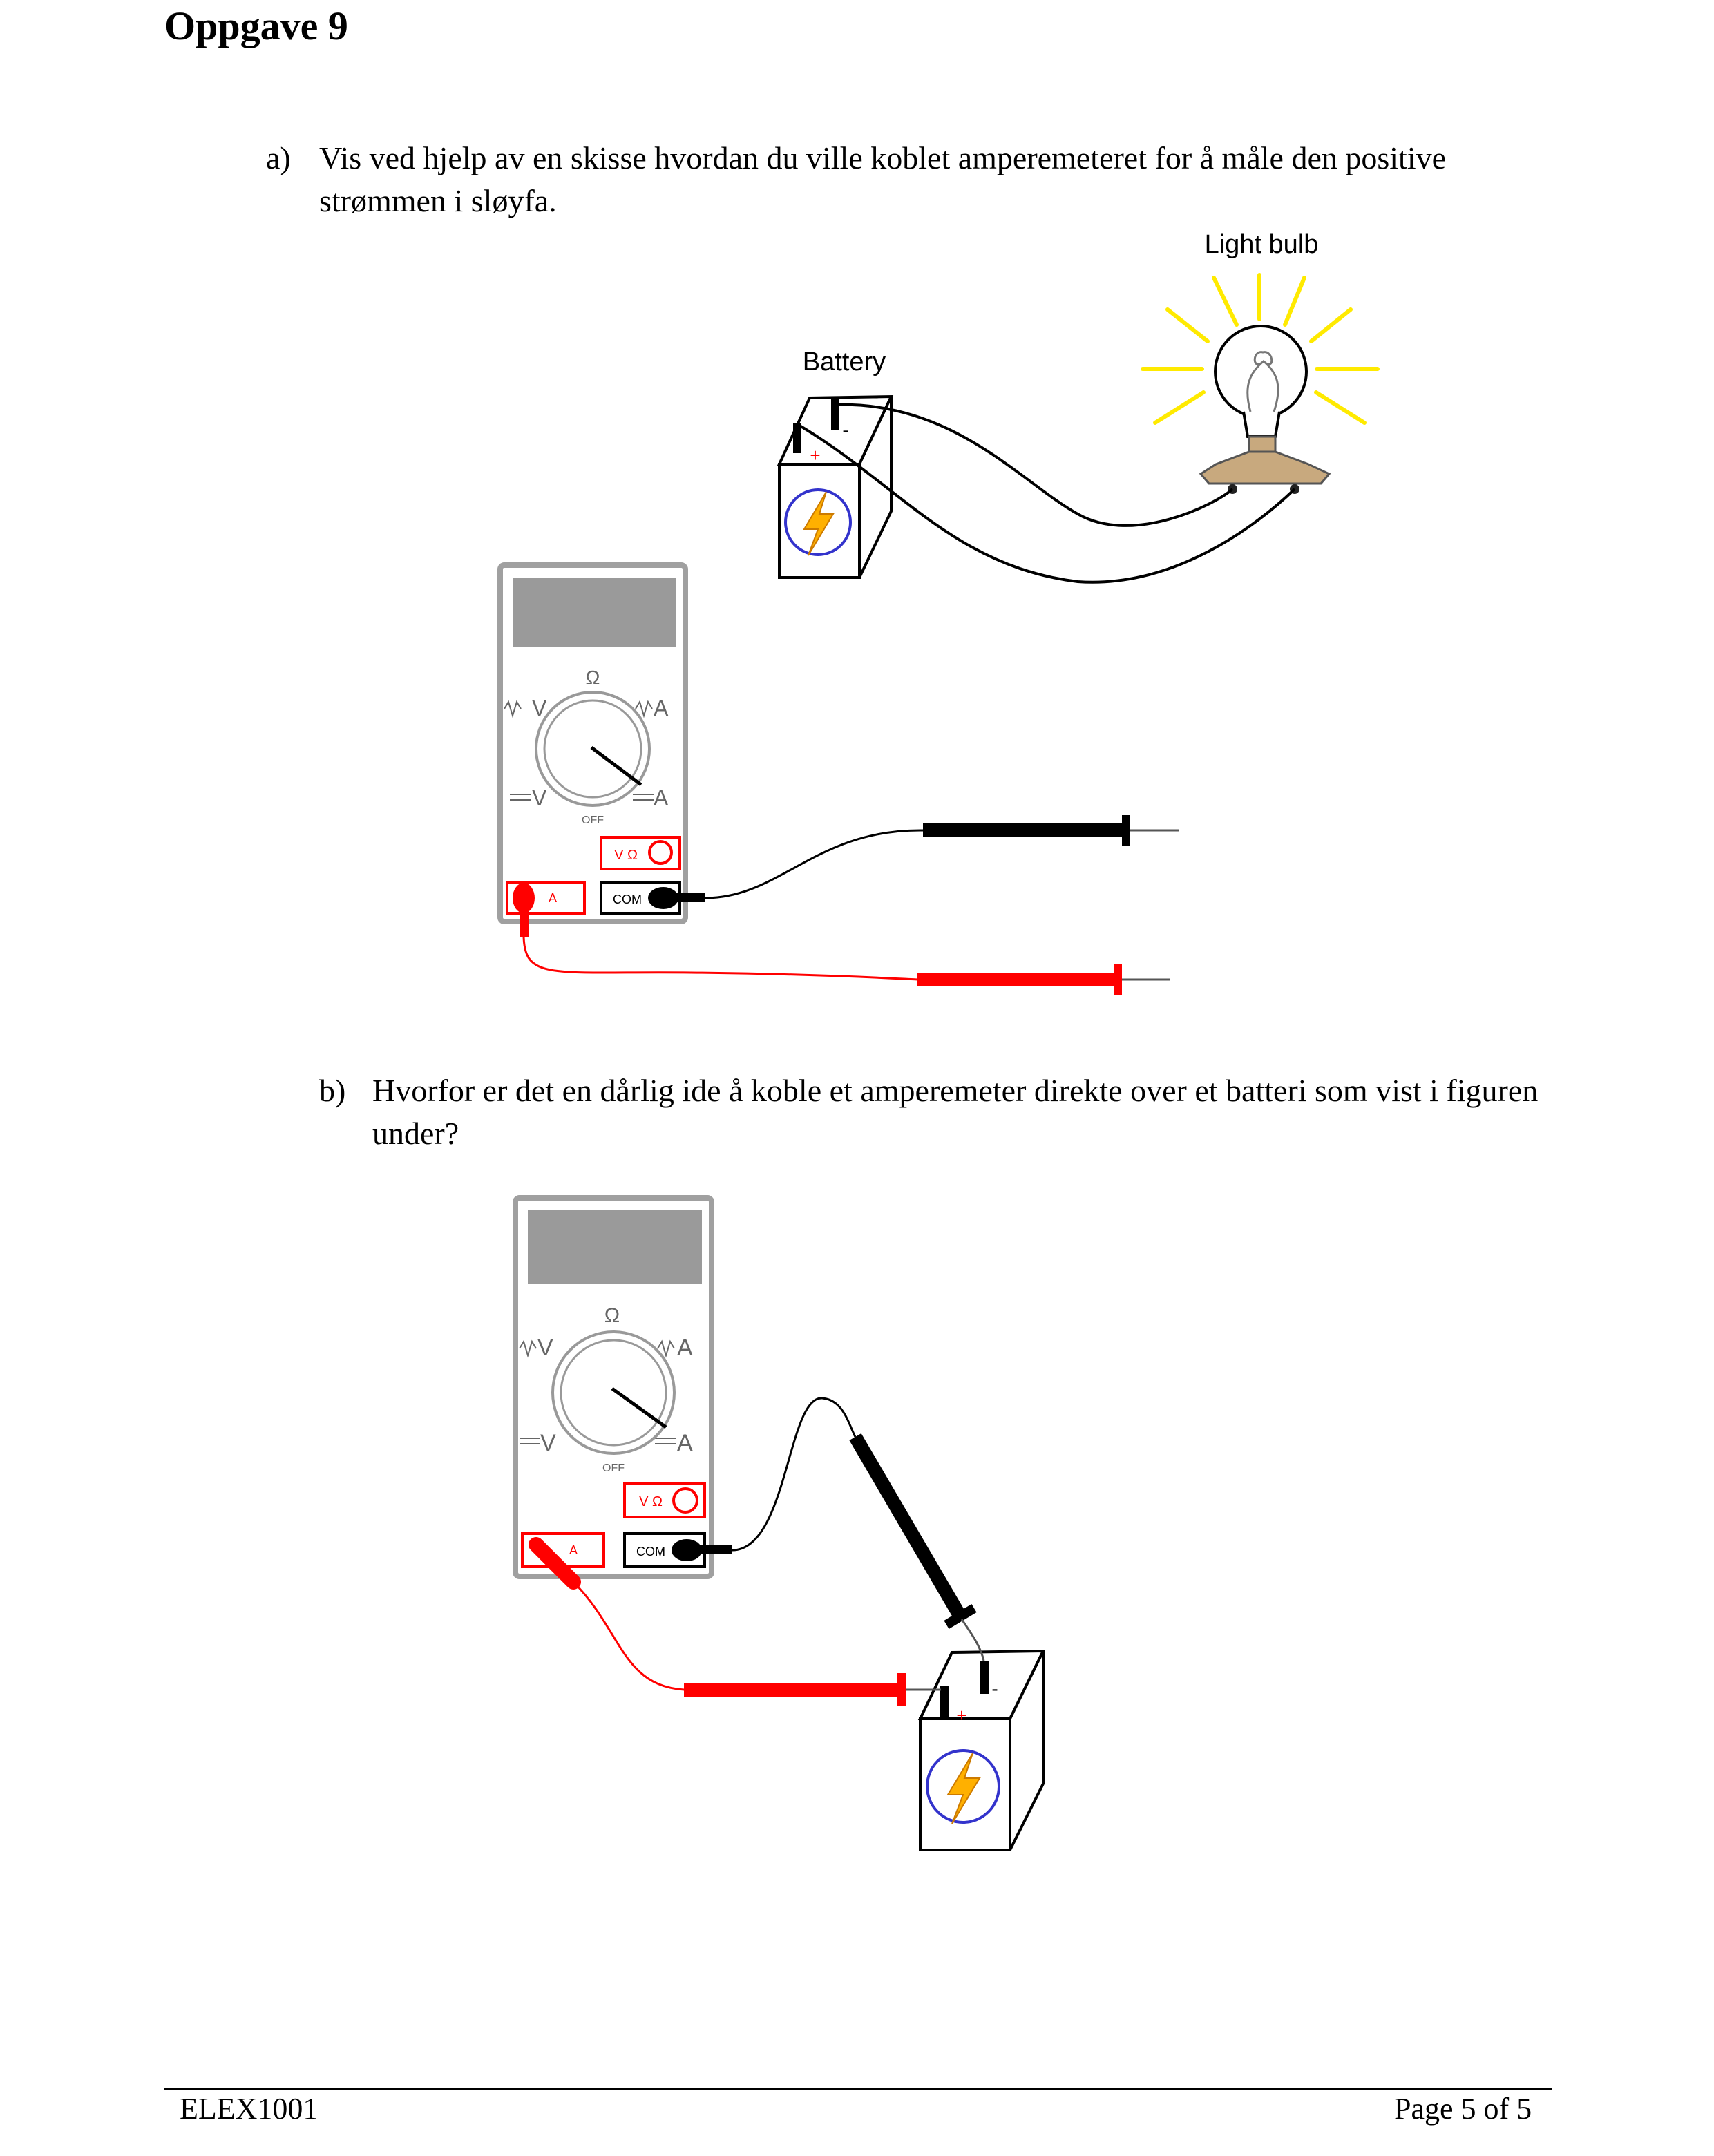 This screenshot has height=2156, width=1714. Describe the element at coordinates (612, 1315) in the screenshot. I see `meter-b-omega: Ω` at that location.